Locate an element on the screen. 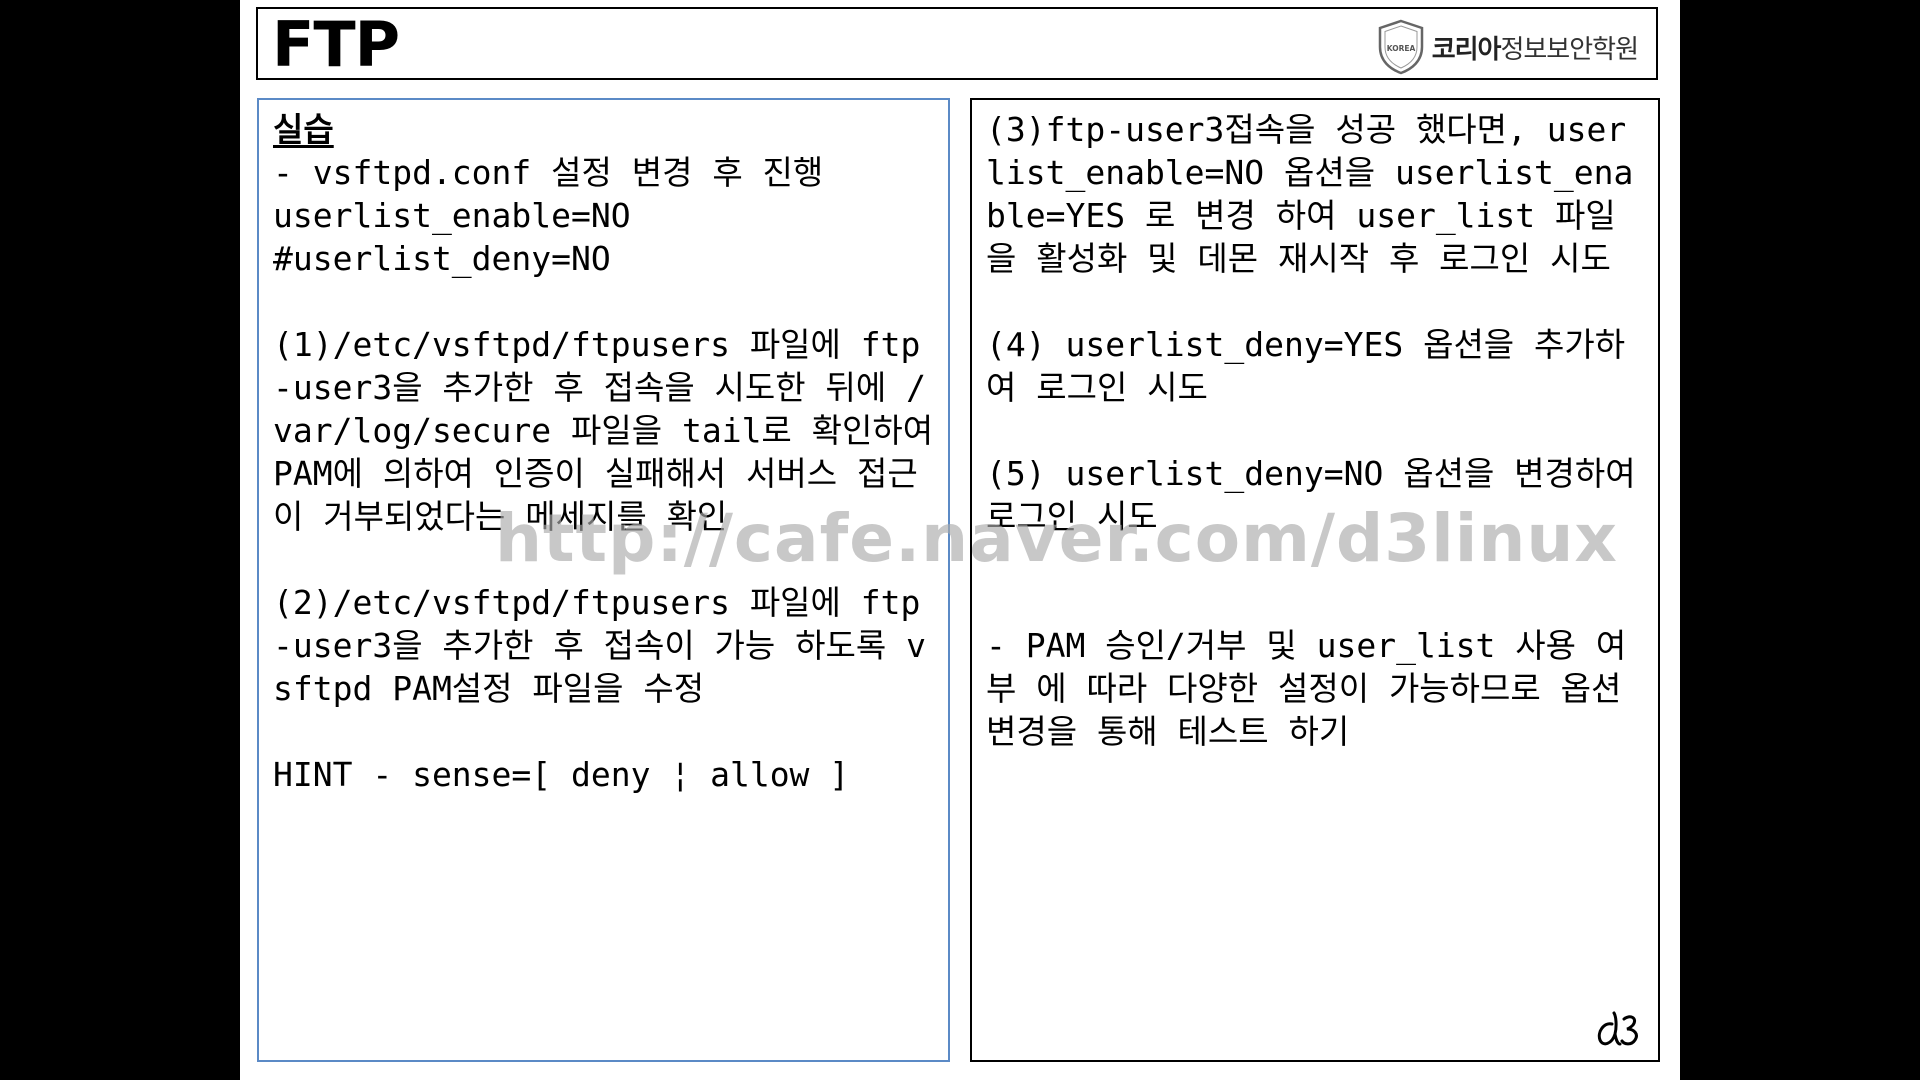 Image resolution: width=1920 pixels, height=1080 pixels. signature-mark is located at coordinates (1617, 1028).